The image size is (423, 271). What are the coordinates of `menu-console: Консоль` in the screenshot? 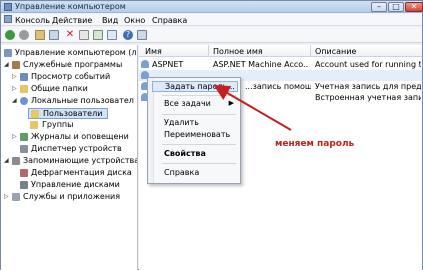 It's located at (32, 20).